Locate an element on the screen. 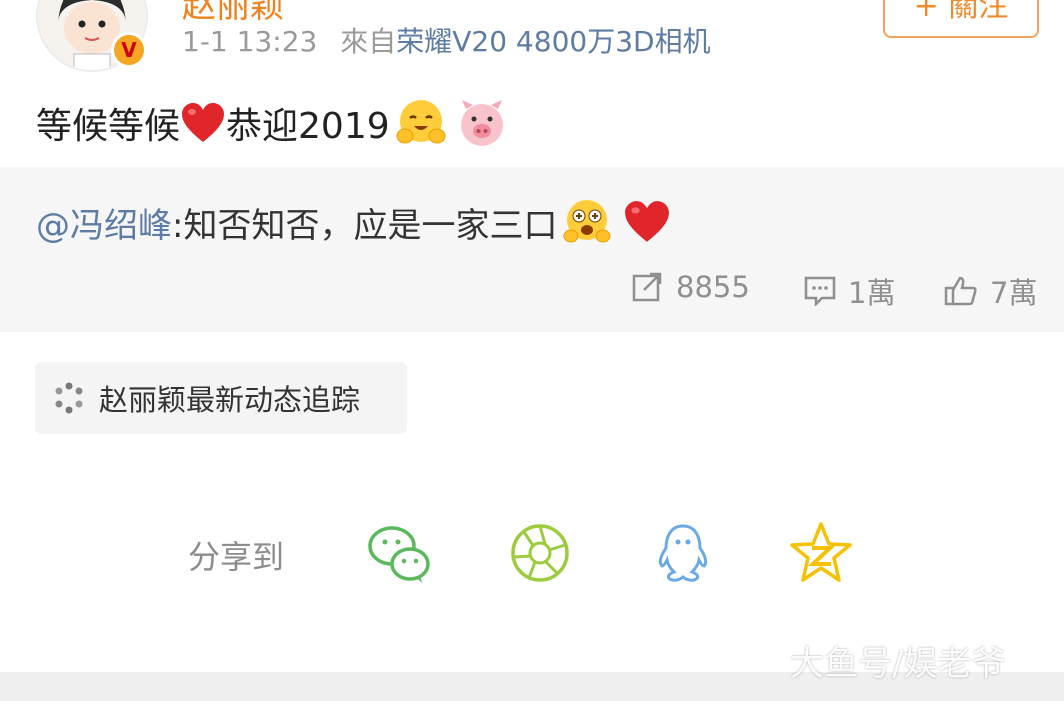 The image size is (1064, 701). pig-face-icon is located at coordinates (481, 123).